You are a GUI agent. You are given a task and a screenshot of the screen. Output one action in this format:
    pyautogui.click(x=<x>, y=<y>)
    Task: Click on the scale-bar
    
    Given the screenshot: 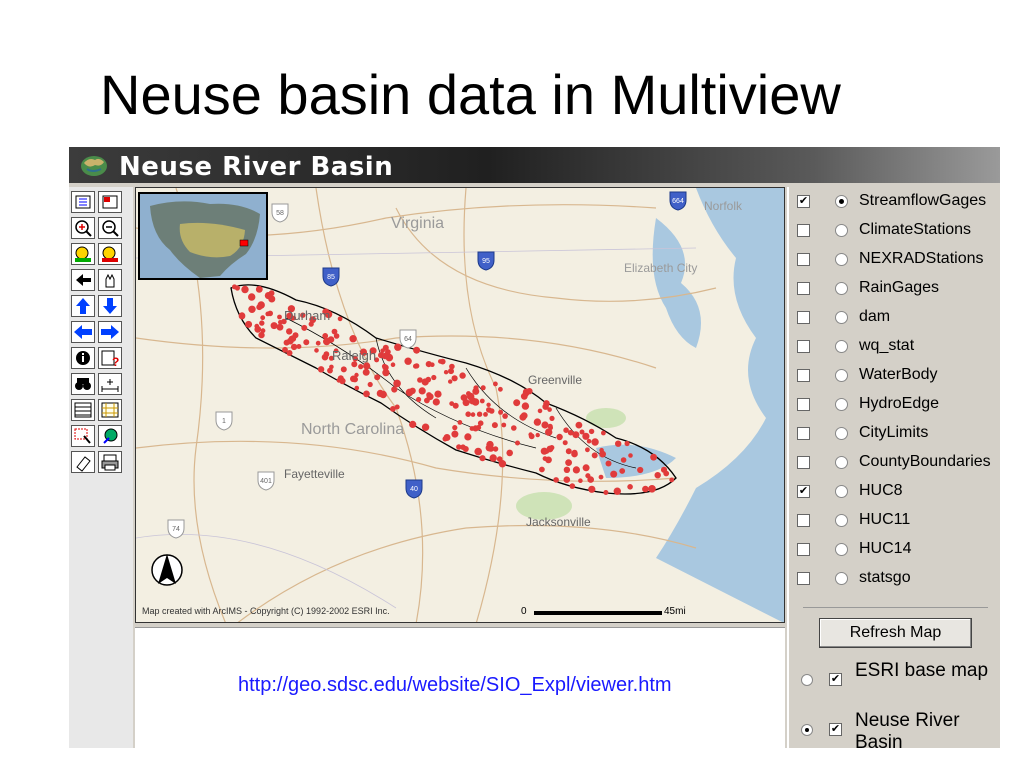 What is the action you would take?
    pyautogui.click(x=598, y=613)
    